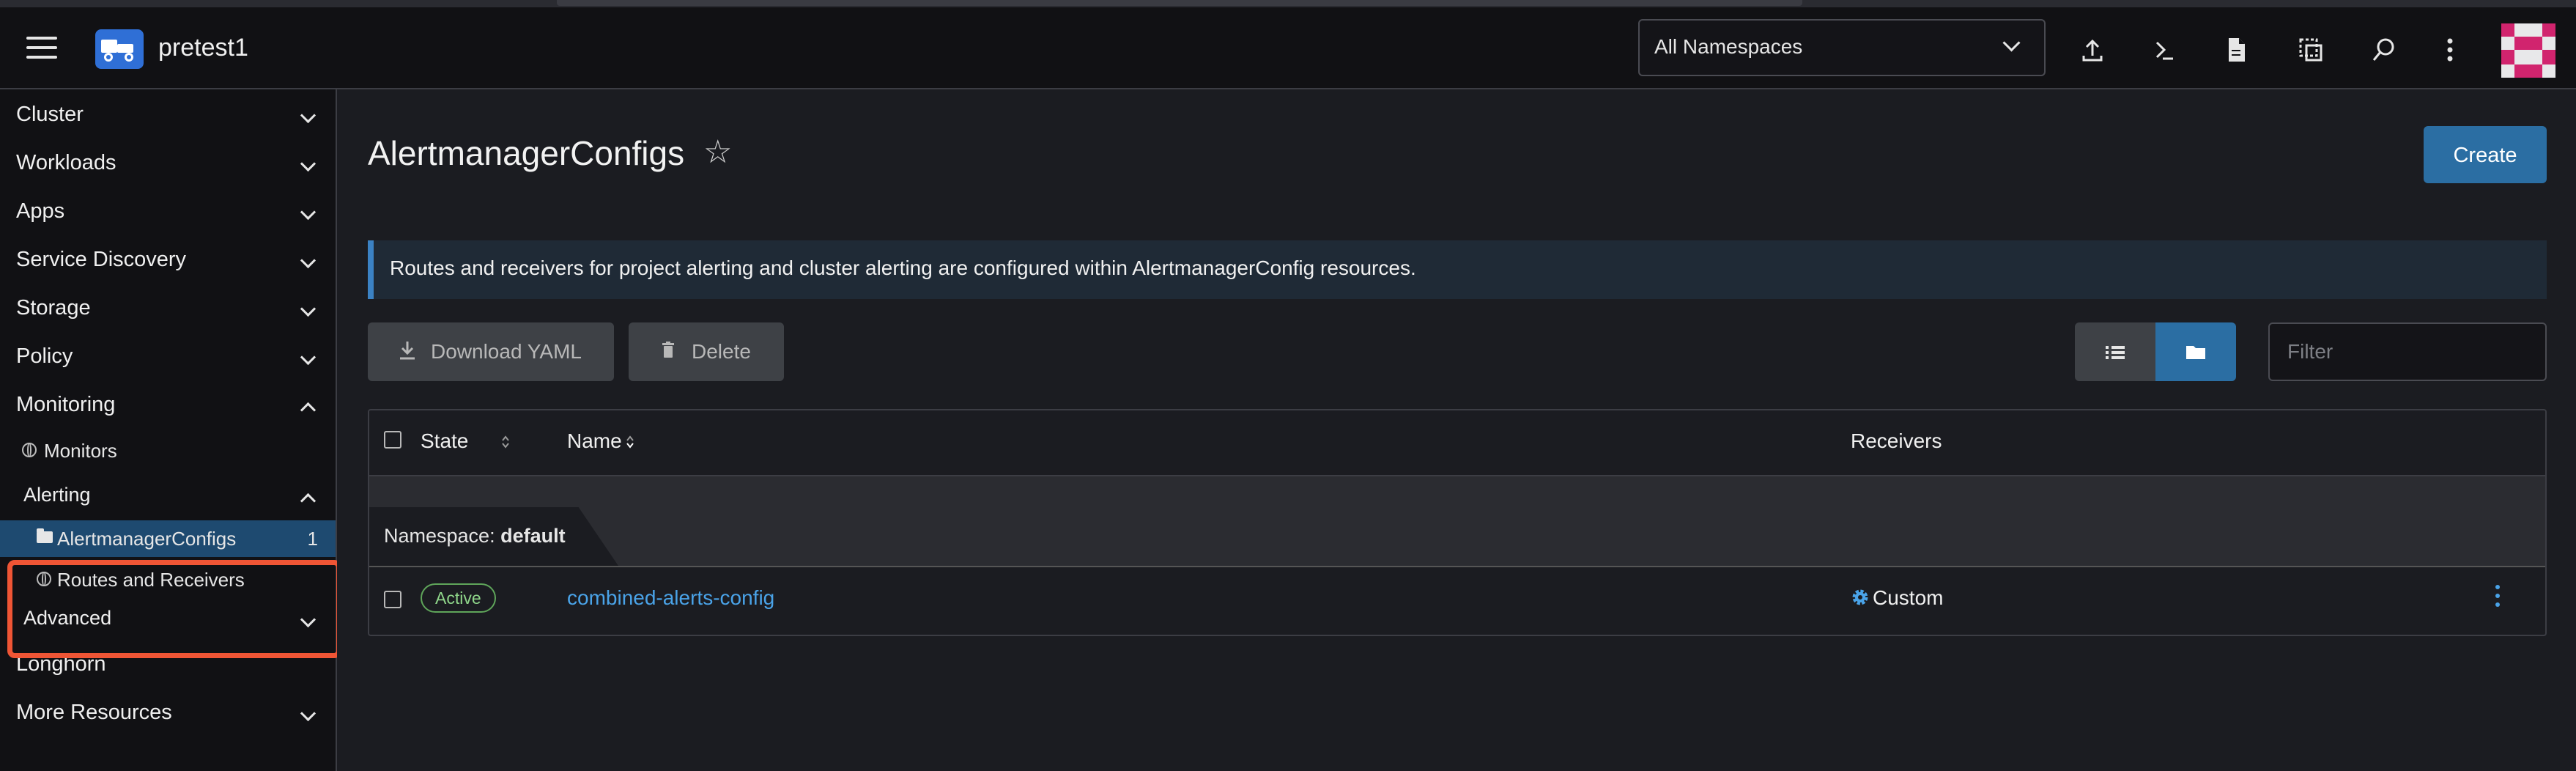  What do you see at coordinates (101, 259) in the screenshot?
I see `sidebar-group-label: Service Discovery` at bounding box center [101, 259].